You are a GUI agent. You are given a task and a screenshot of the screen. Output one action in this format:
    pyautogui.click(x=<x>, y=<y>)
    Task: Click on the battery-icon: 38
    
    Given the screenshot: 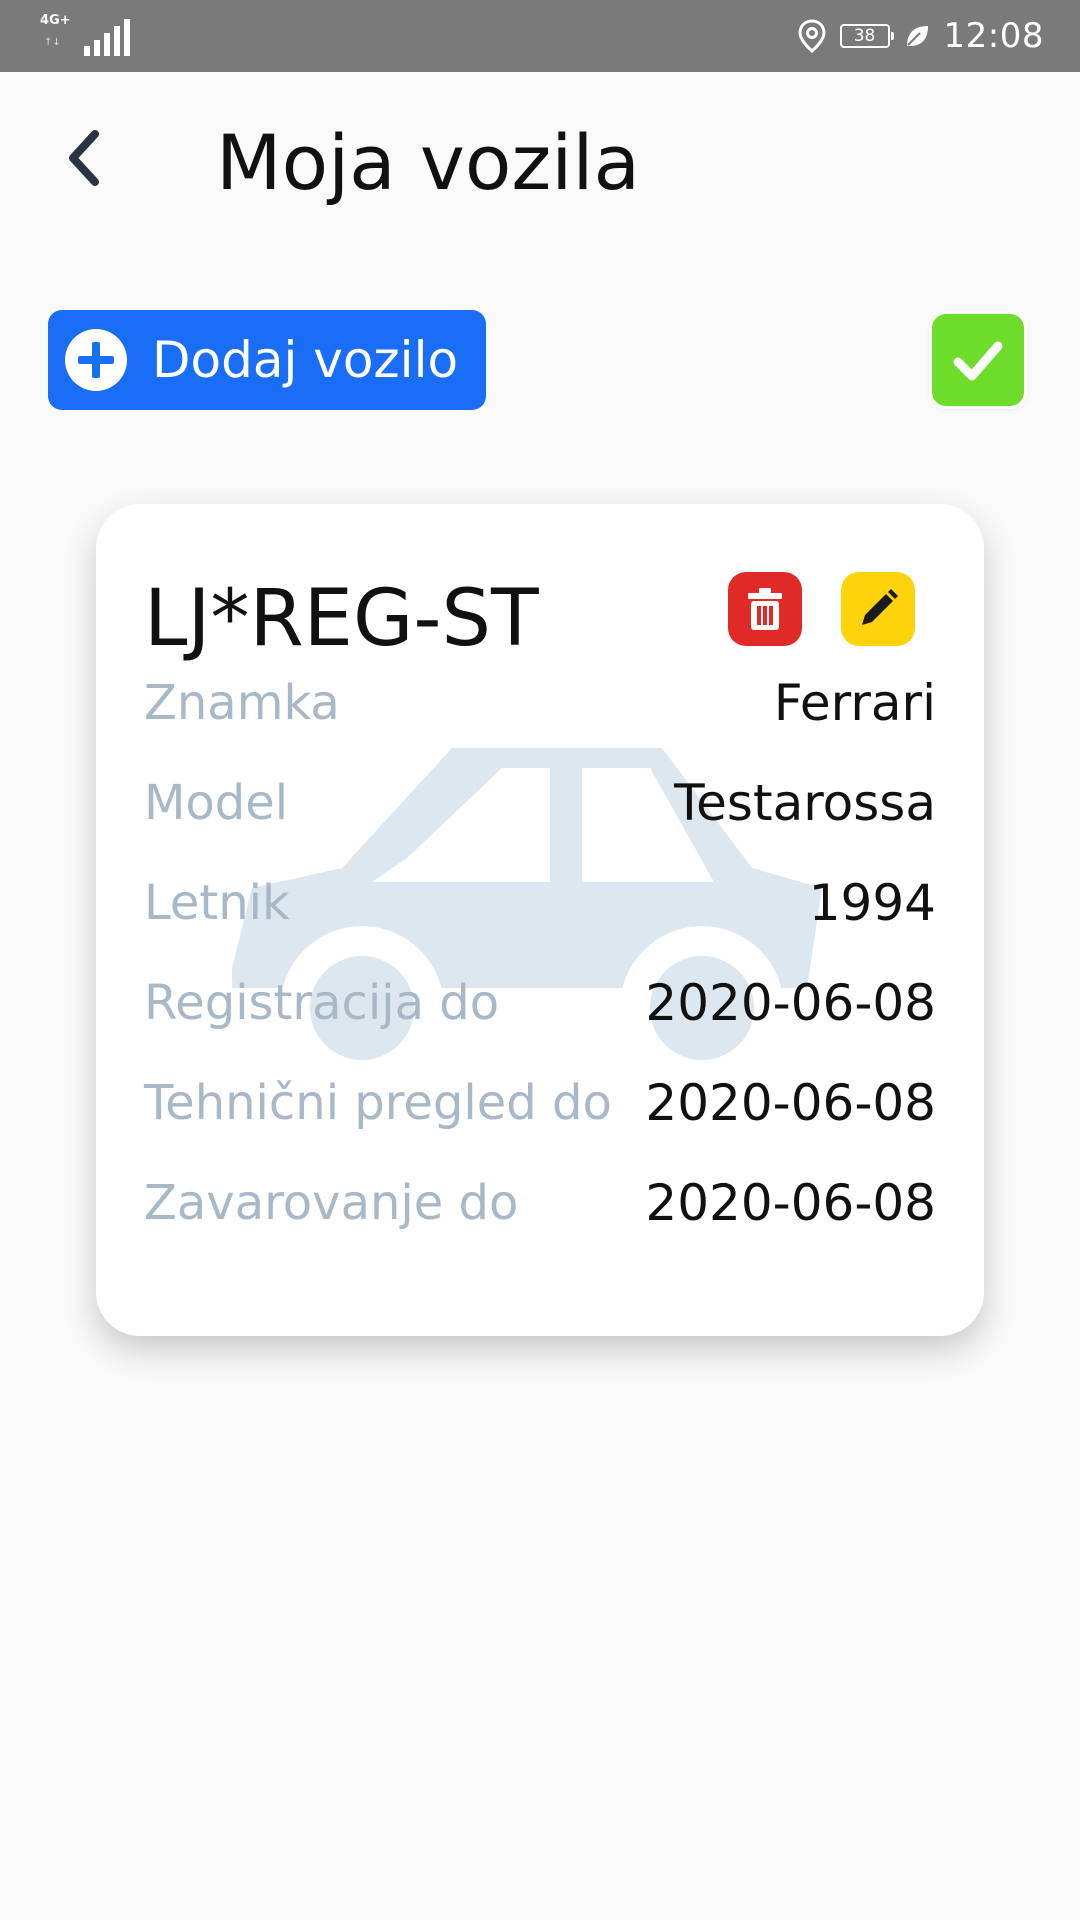 What is the action you would take?
    pyautogui.click(x=866, y=36)
    